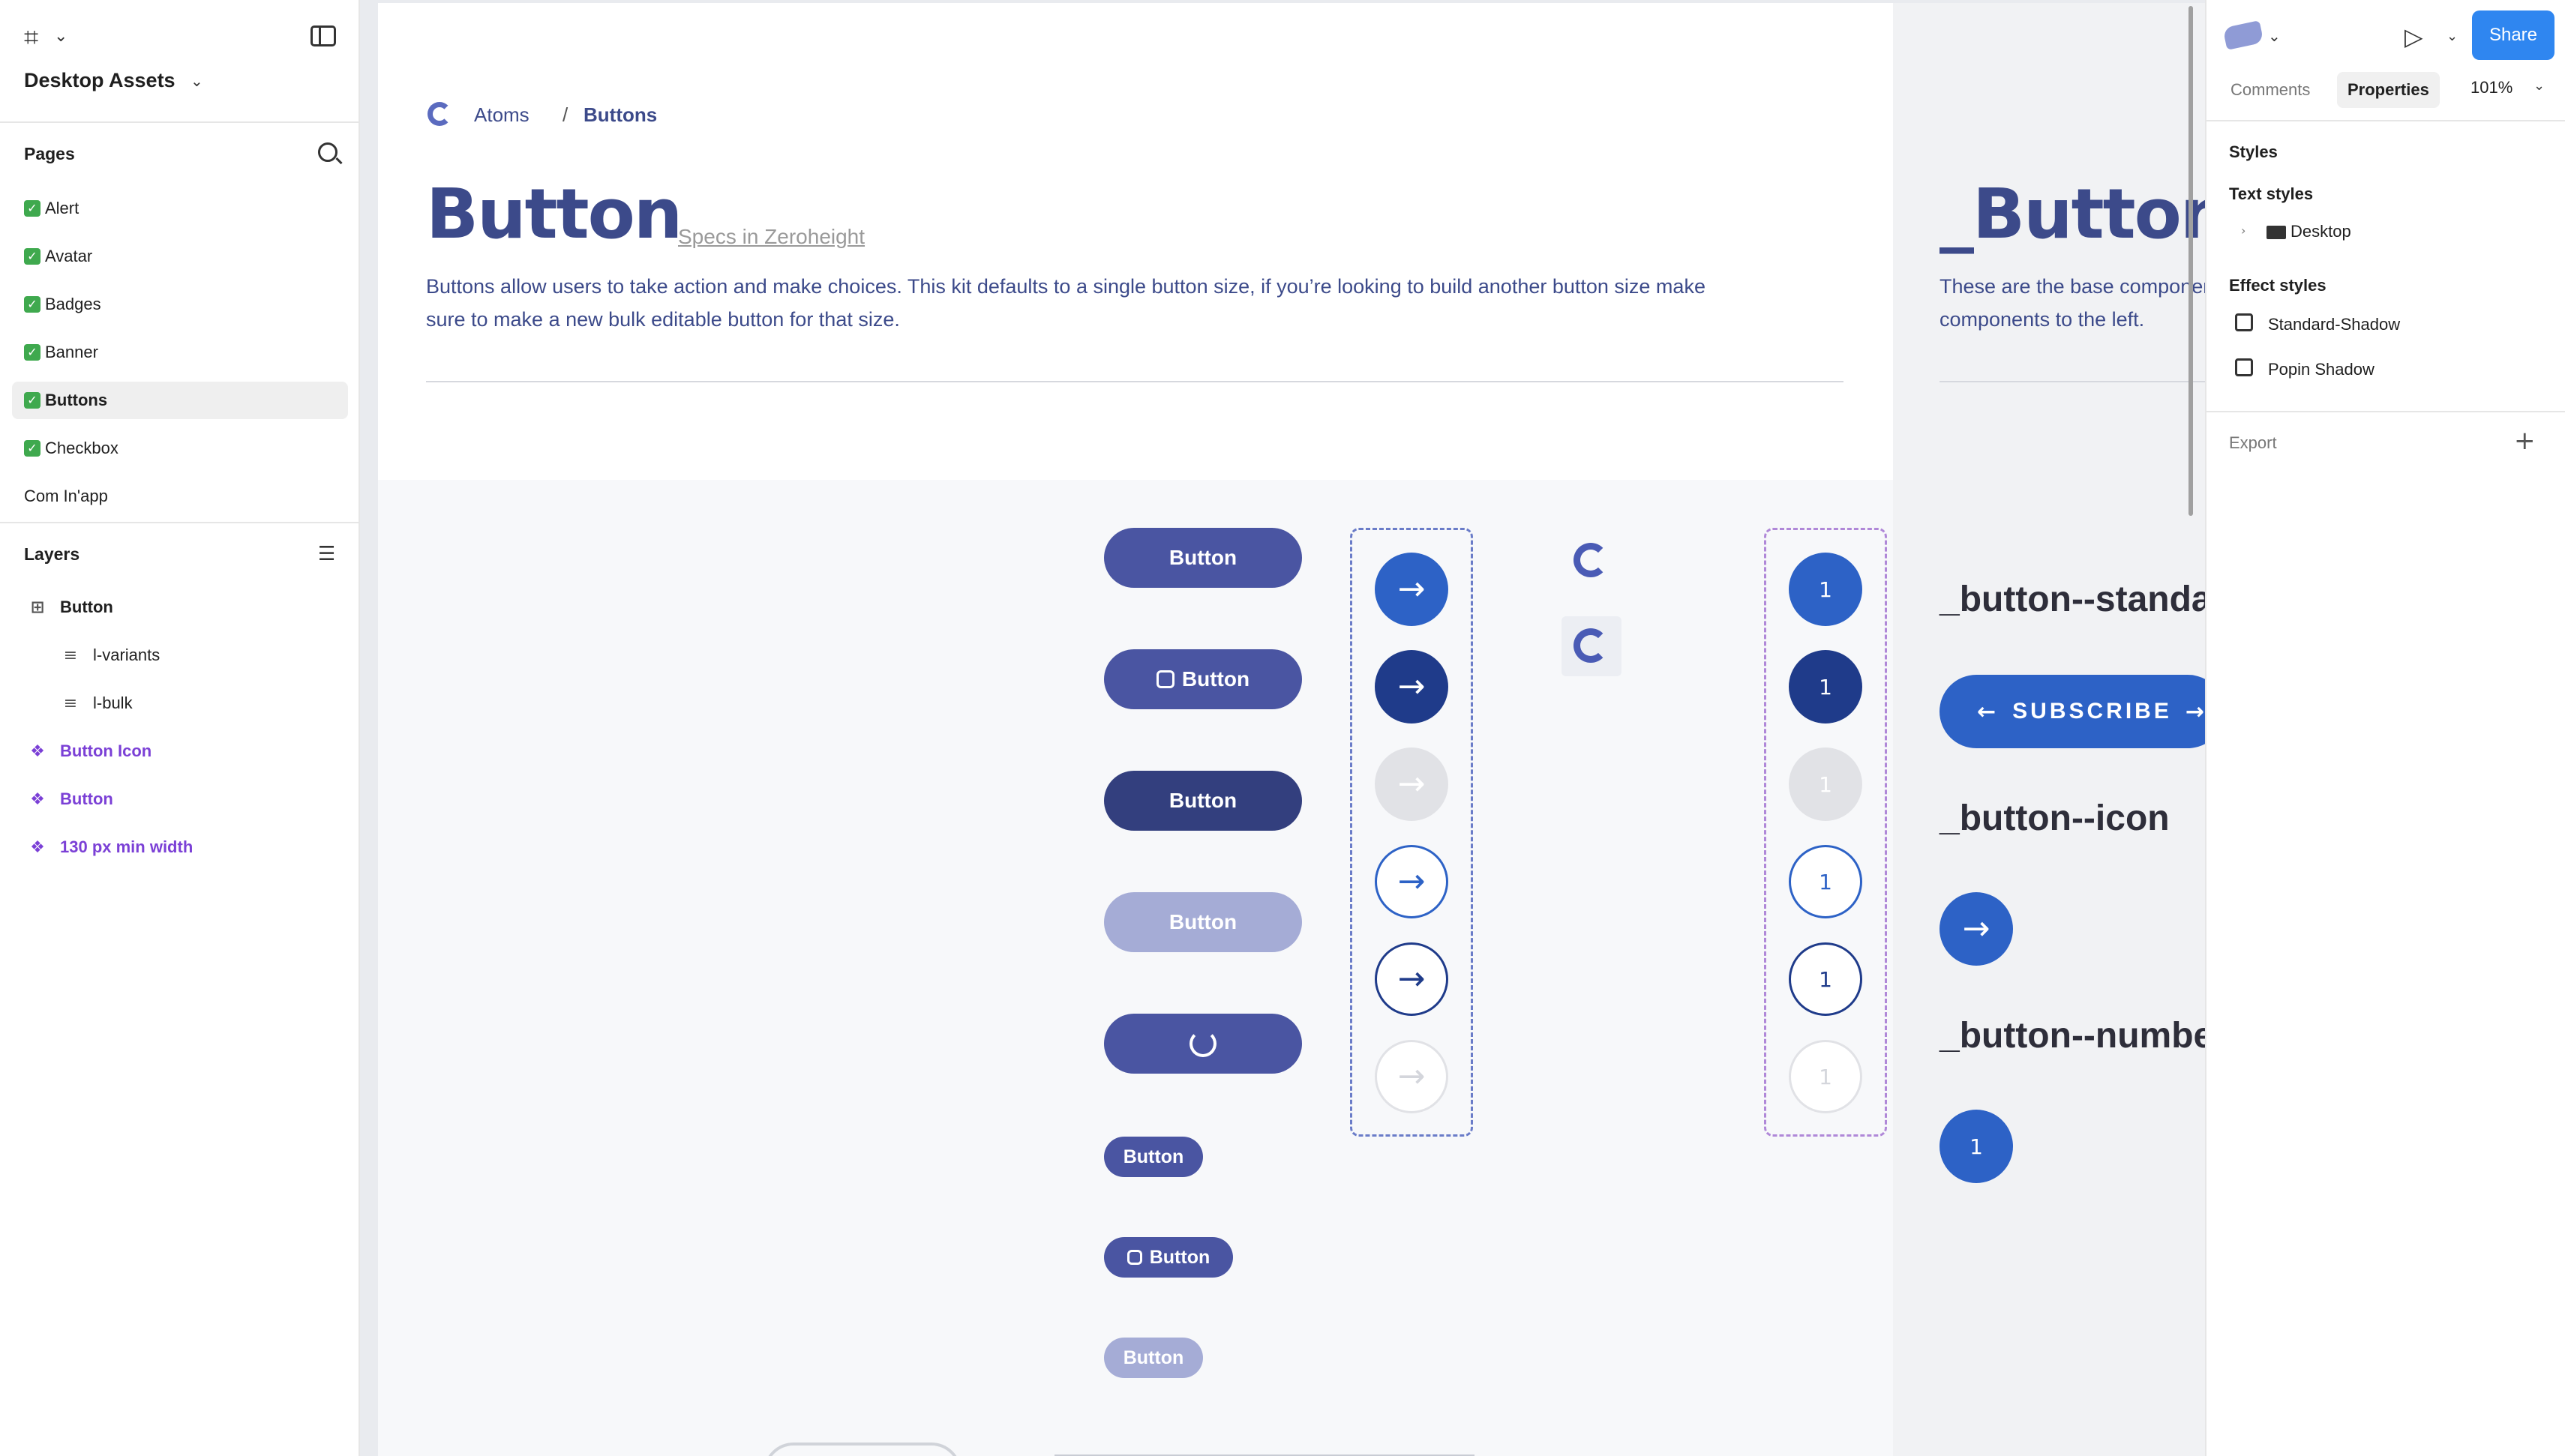 The height and width of the screenshot is (1456, 2565). I want to click on number-button-outline-pressed: 1, so click(1825, 979).